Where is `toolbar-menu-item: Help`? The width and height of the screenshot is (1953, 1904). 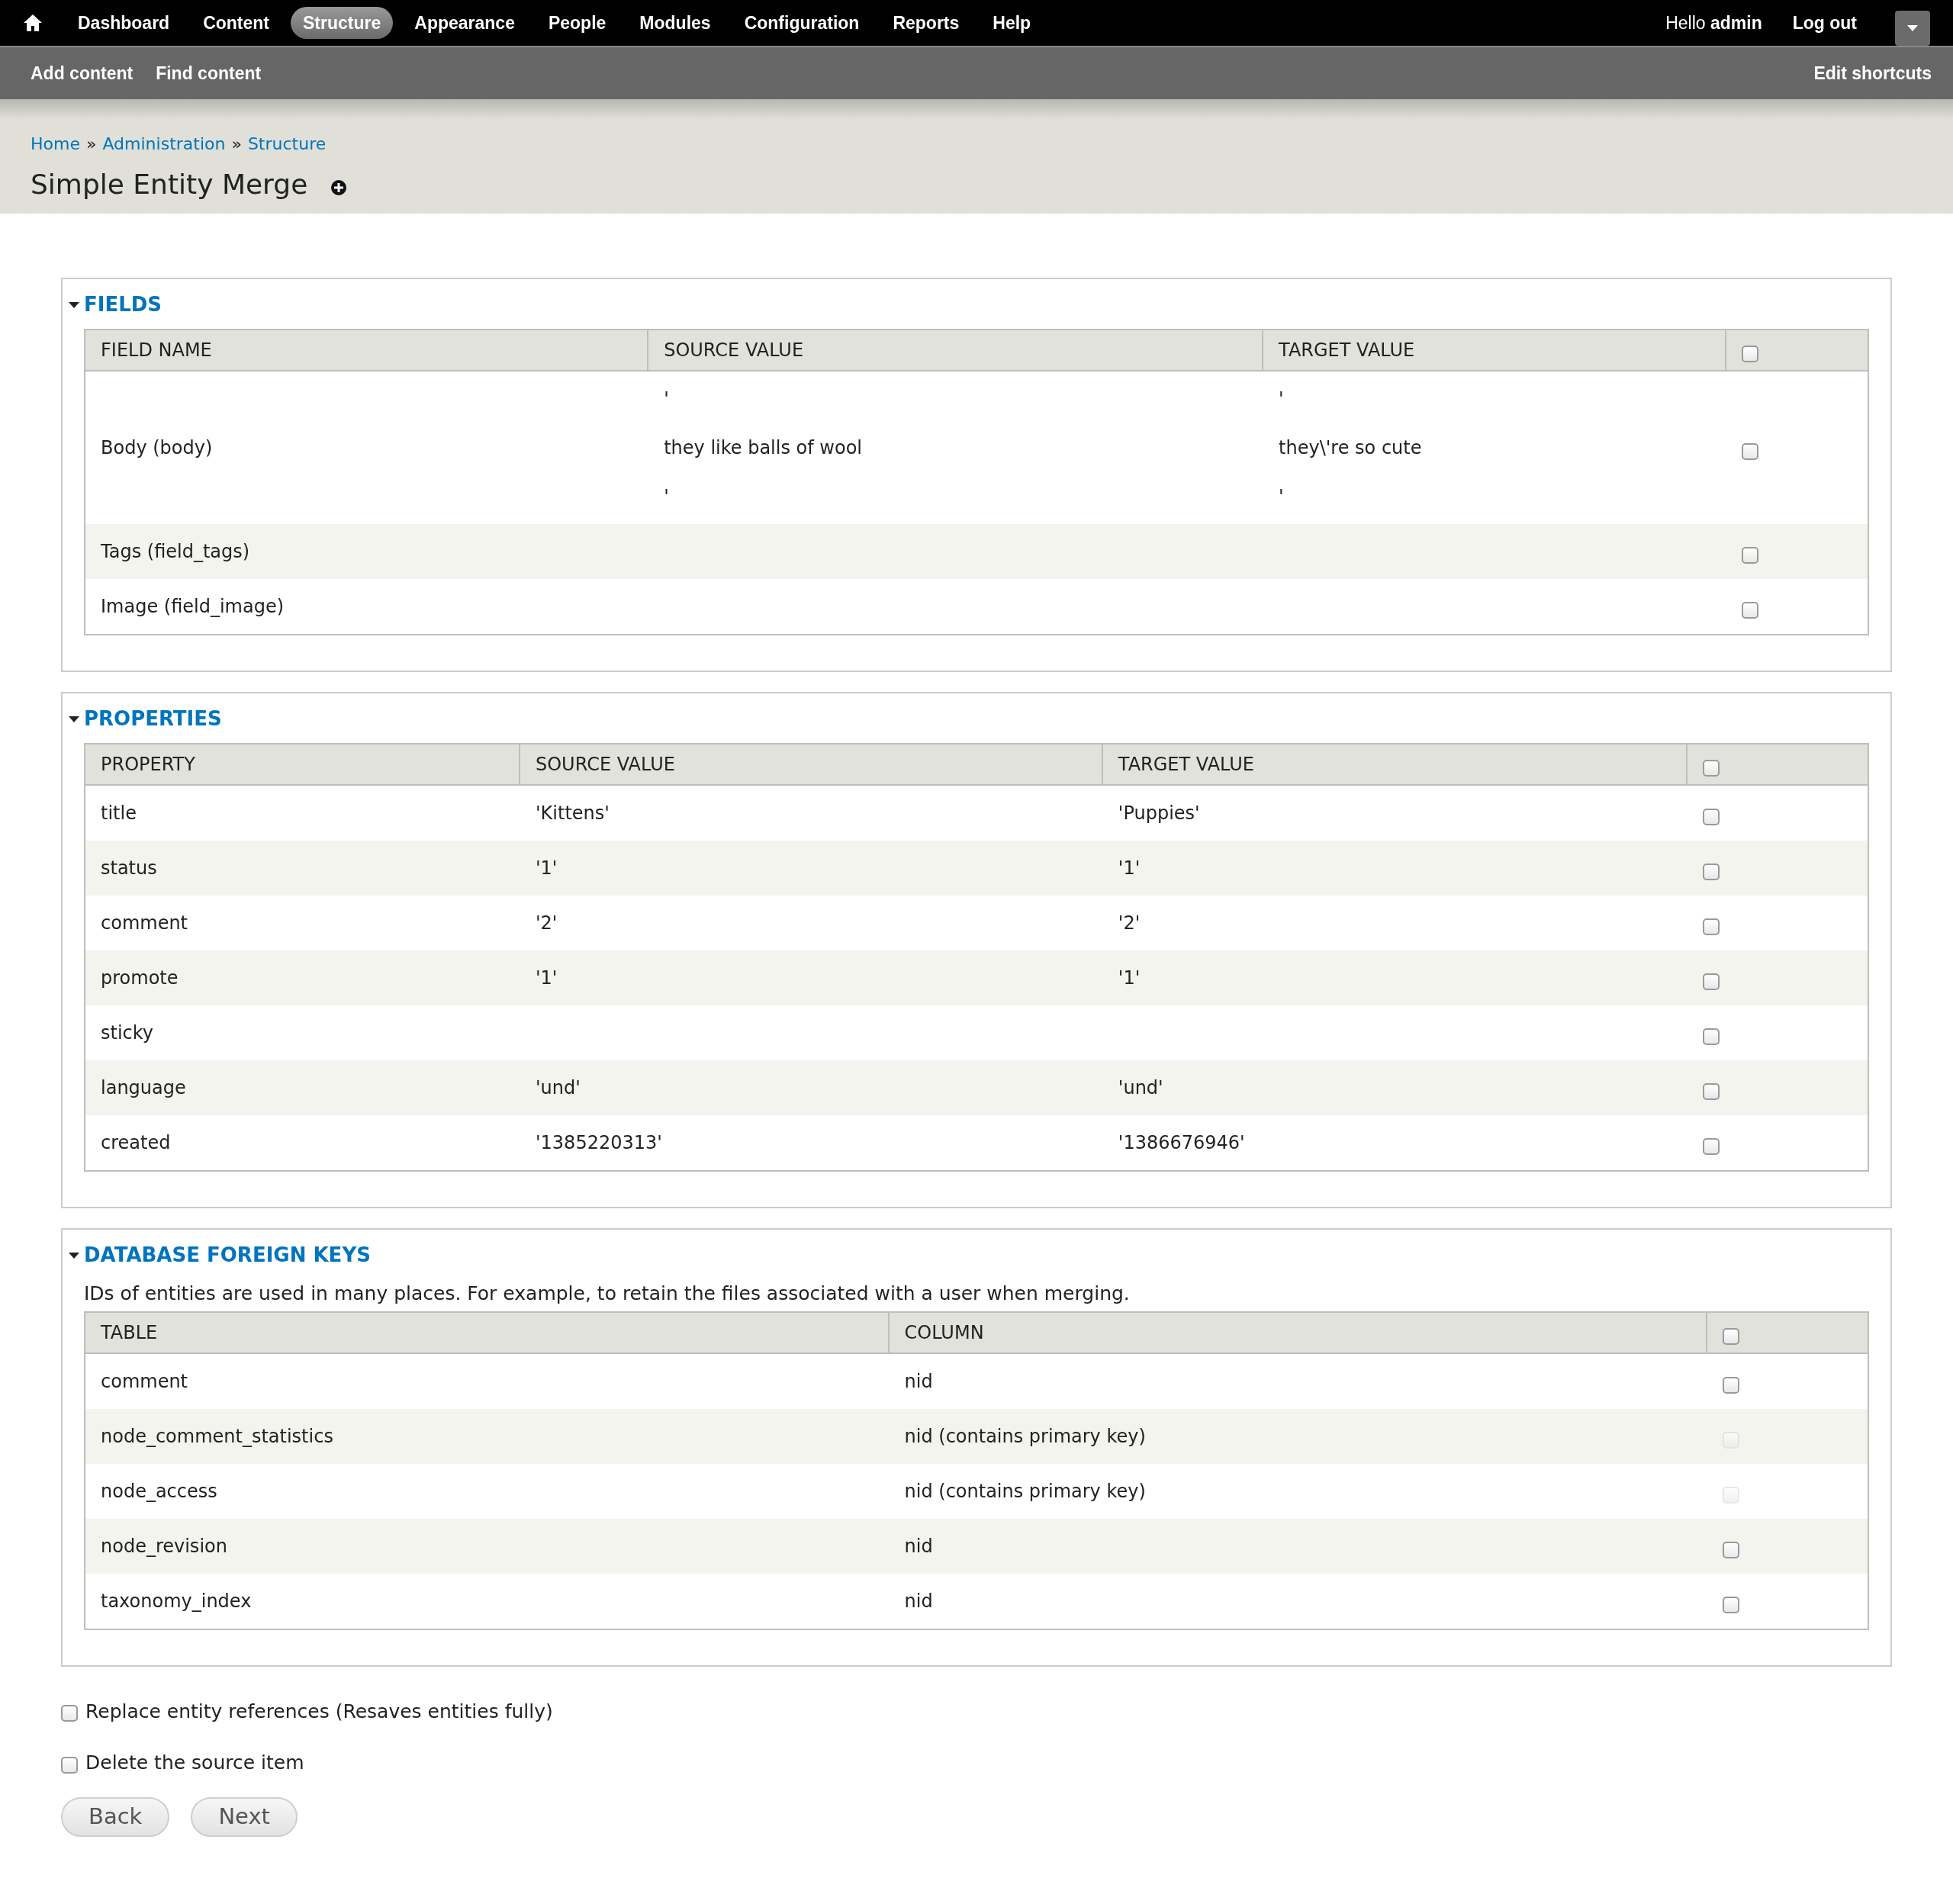
toolbar-menu-item: Help is located at coordinates (1012, 23).